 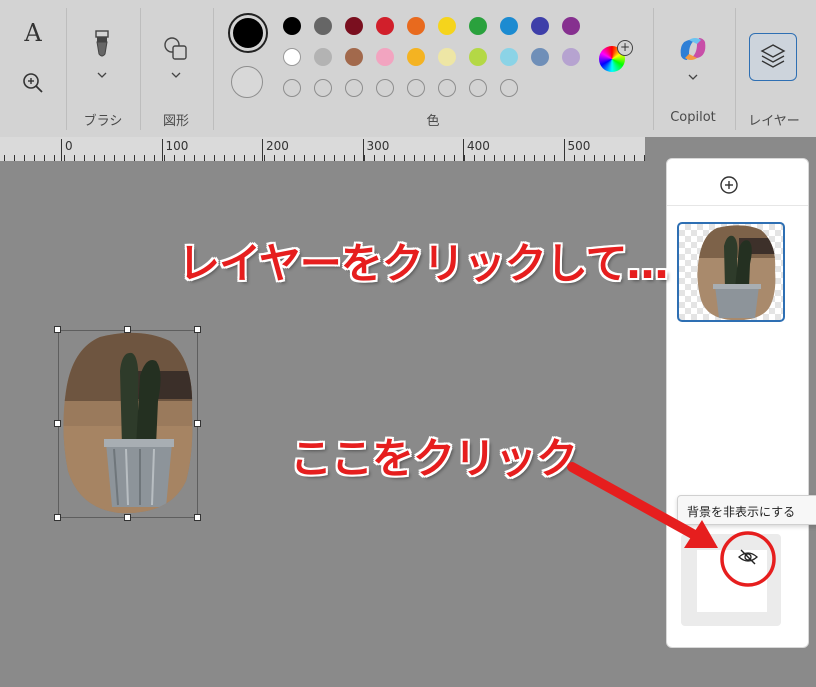 What do you see at coordinates (127, 517) in the screenshot?
I see `resize-handle-bm` at bounding box center [127, 517].